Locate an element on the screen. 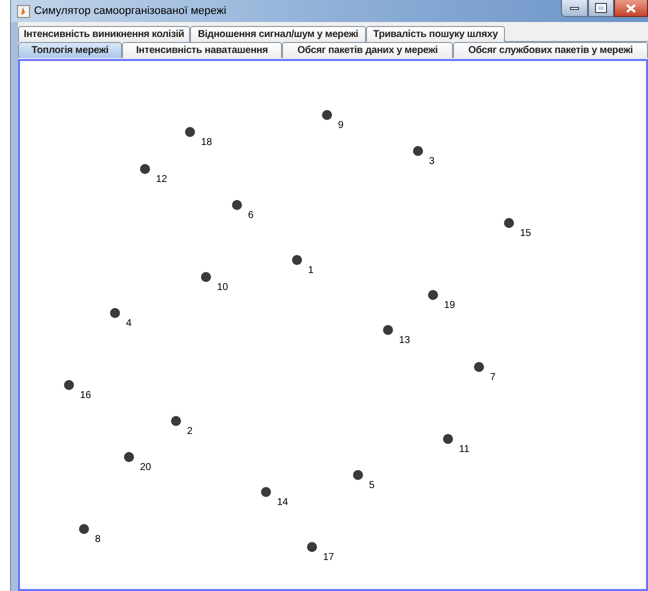  tab: Інтенсивність наваташення is located at coordinates (202, 50).